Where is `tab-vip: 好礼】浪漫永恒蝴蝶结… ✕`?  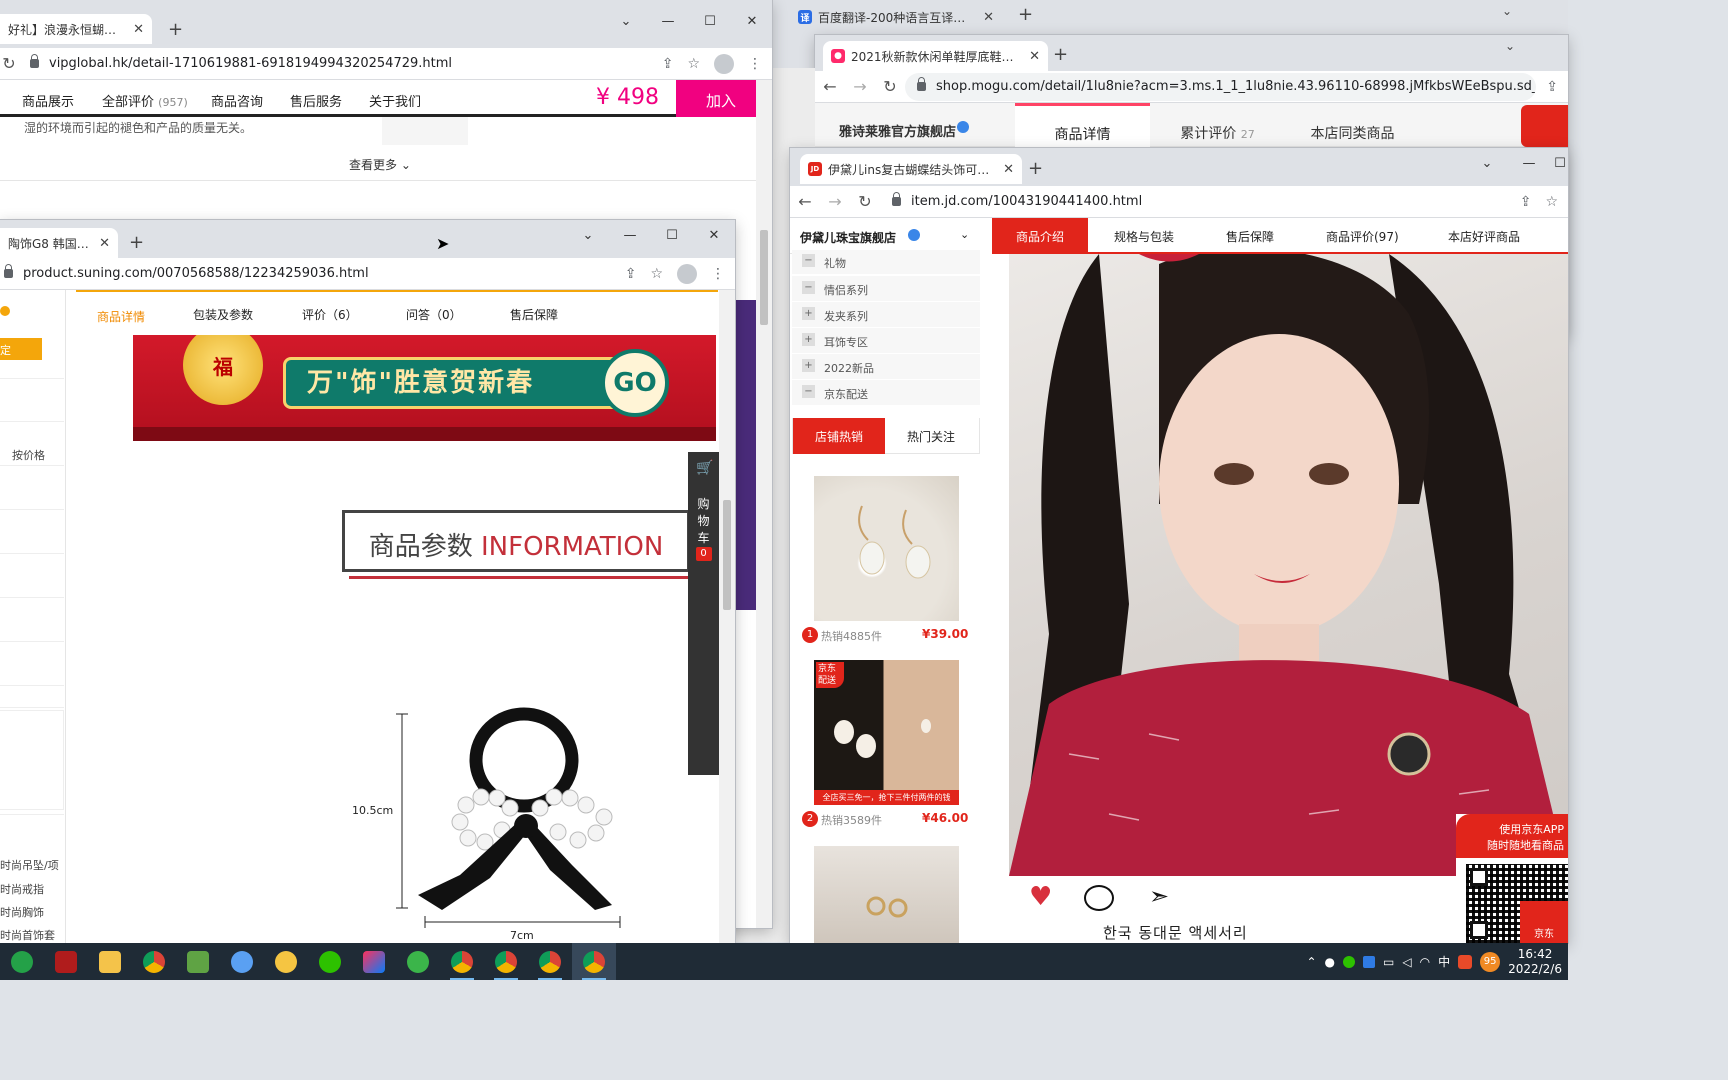
tab-vip: 好礼】浪漫永恒蝴蝶结… ✕ is located at coordinates (76, 29).